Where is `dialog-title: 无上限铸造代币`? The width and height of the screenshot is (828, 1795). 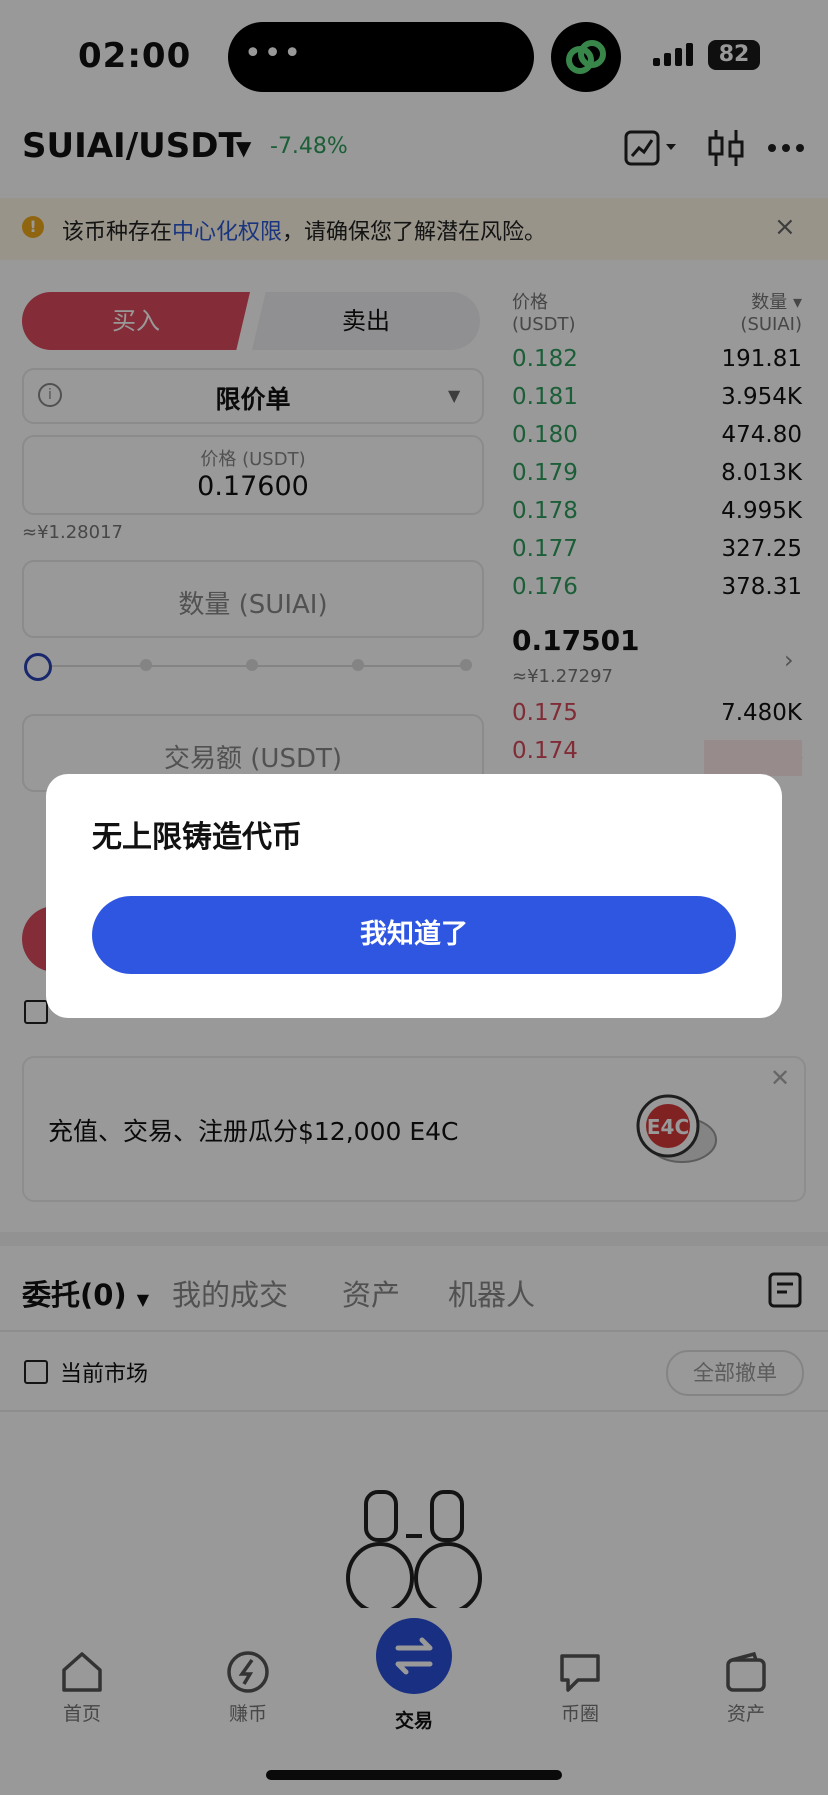
dialog-title: 无上限铸造代币 is located at coordinates (197, 837).